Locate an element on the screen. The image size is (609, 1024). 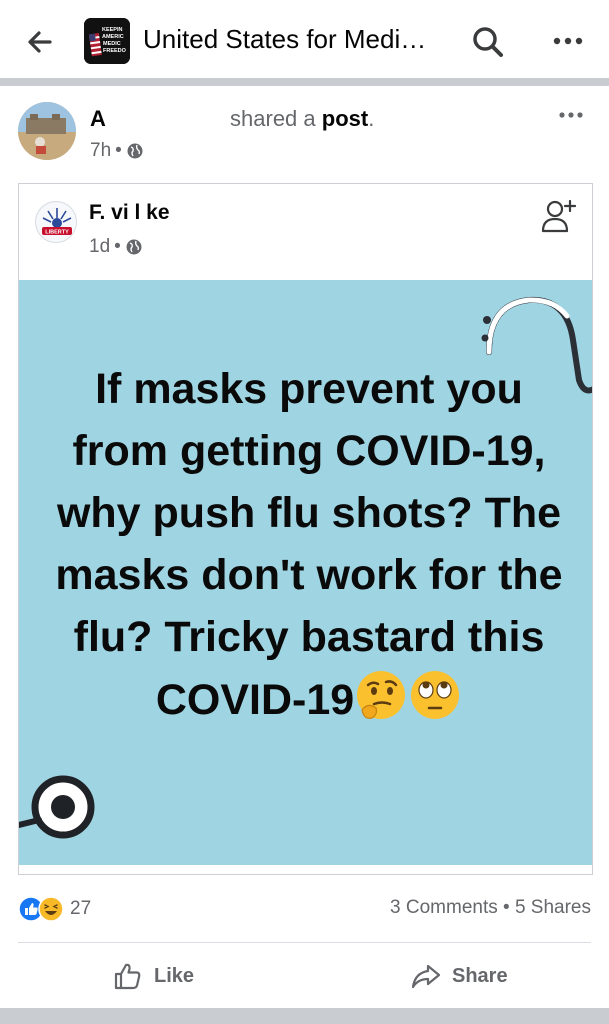
back-arrow-icon is located at coordinates (40, 42).